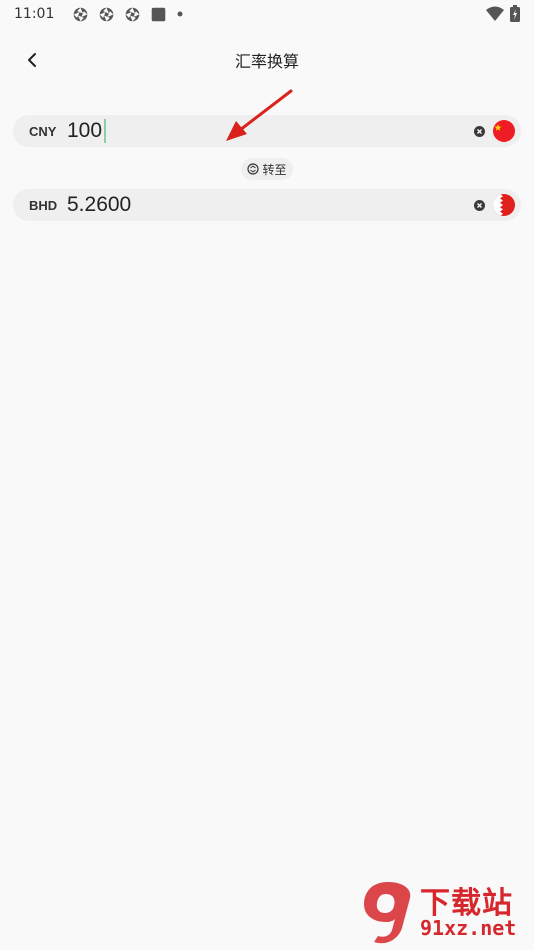  I want to click on amount-input-cny: 100, so click(270, 131).